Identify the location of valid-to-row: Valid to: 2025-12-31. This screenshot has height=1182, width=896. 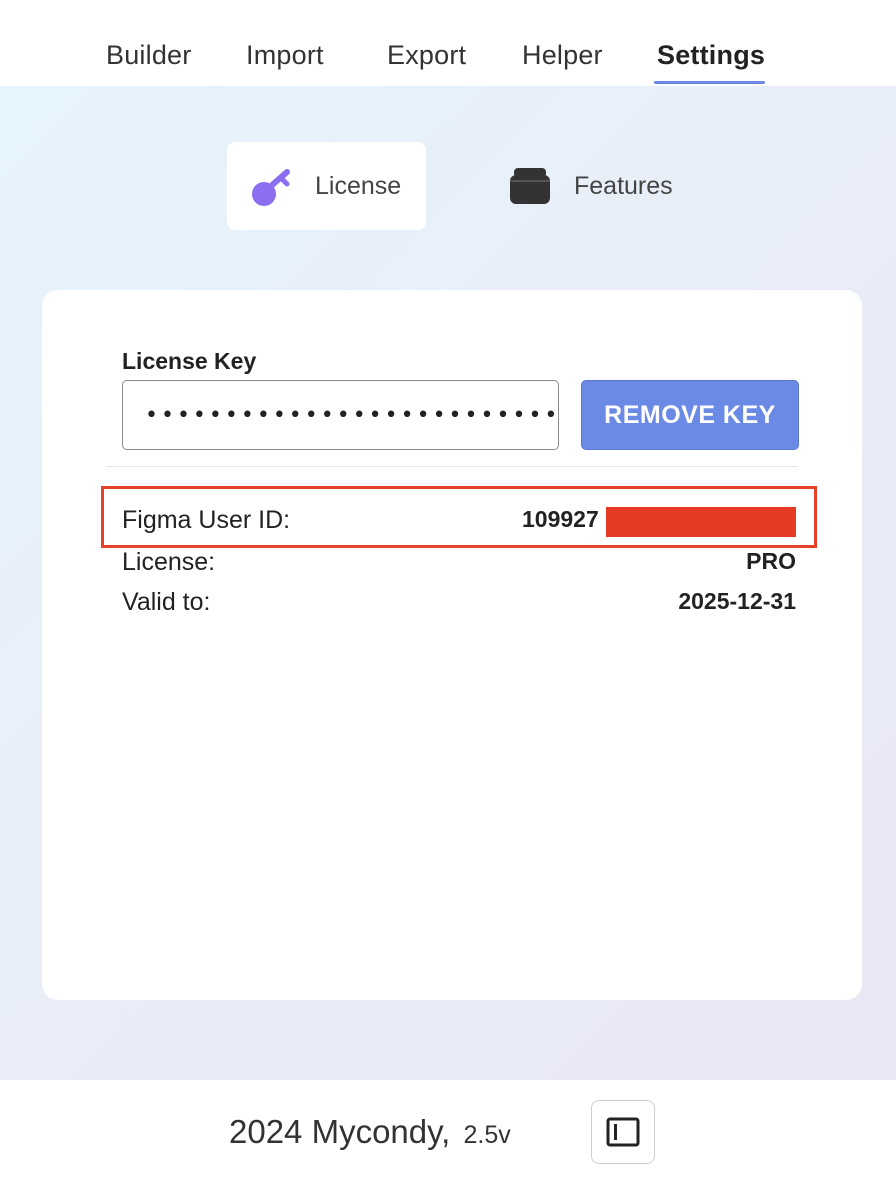
(459, 606).